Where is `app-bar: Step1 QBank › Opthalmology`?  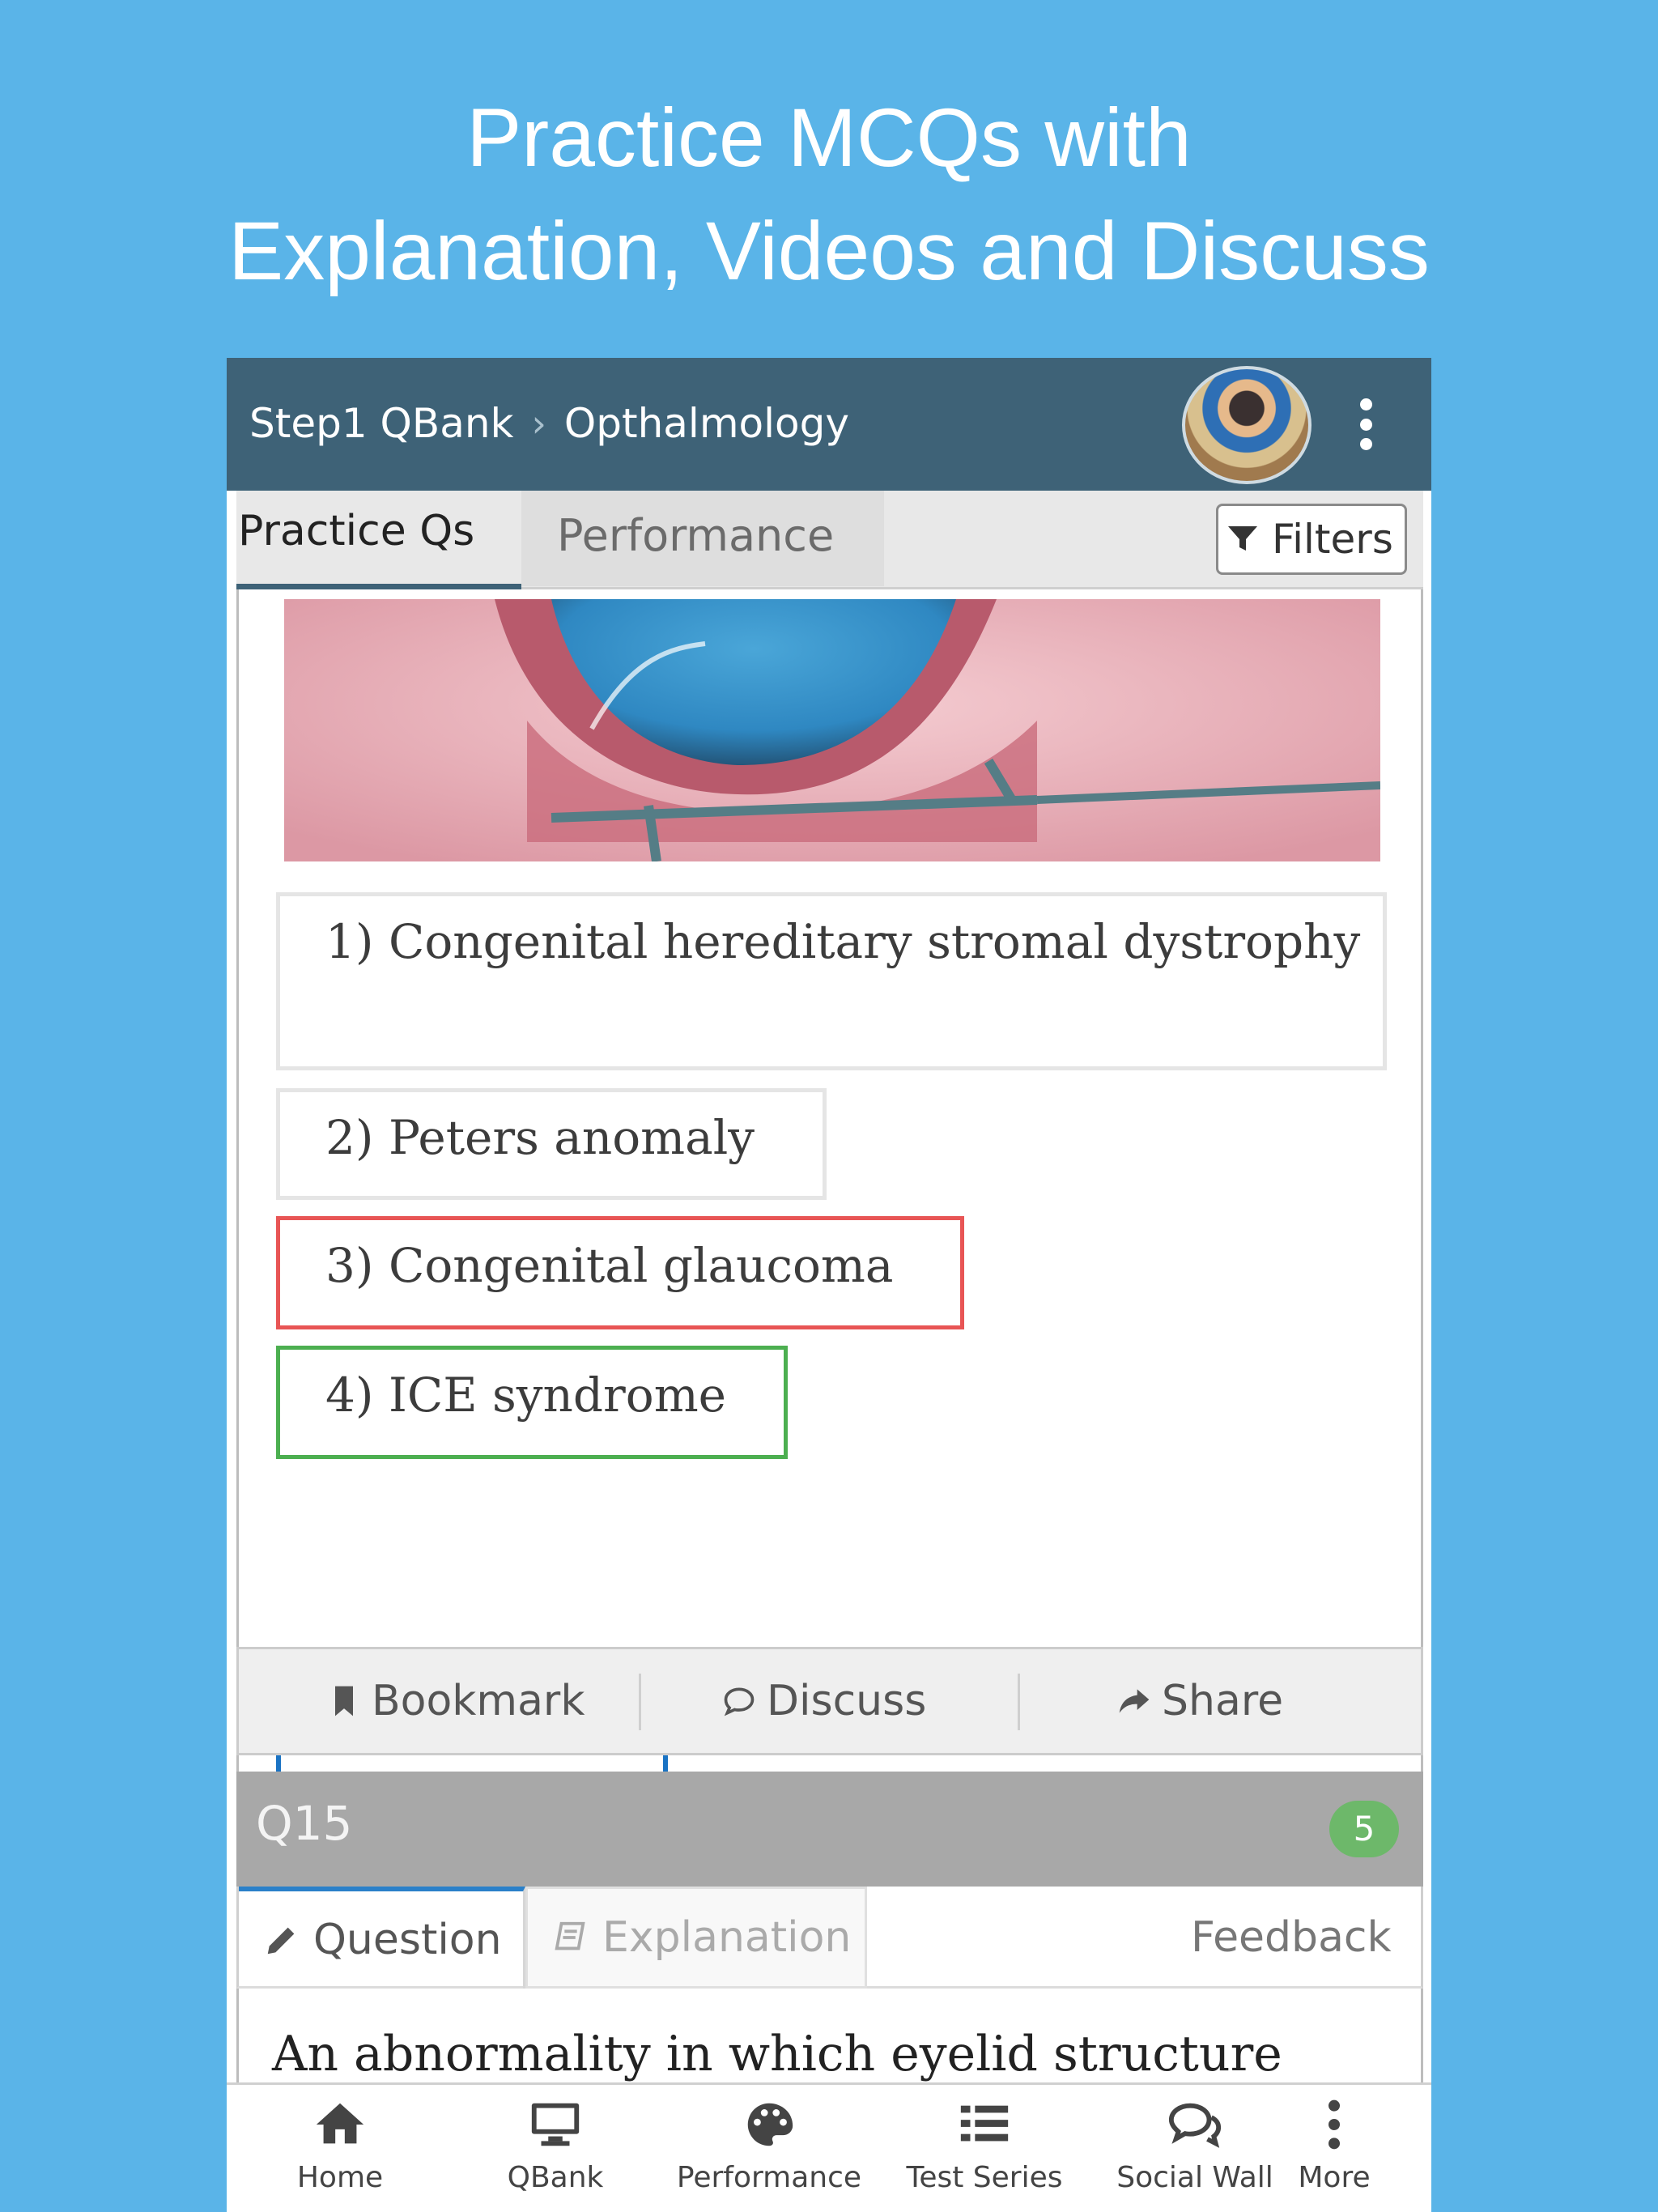
app-bar: Step1 QBank › Opthalmology is located at coordinates (829, 425).